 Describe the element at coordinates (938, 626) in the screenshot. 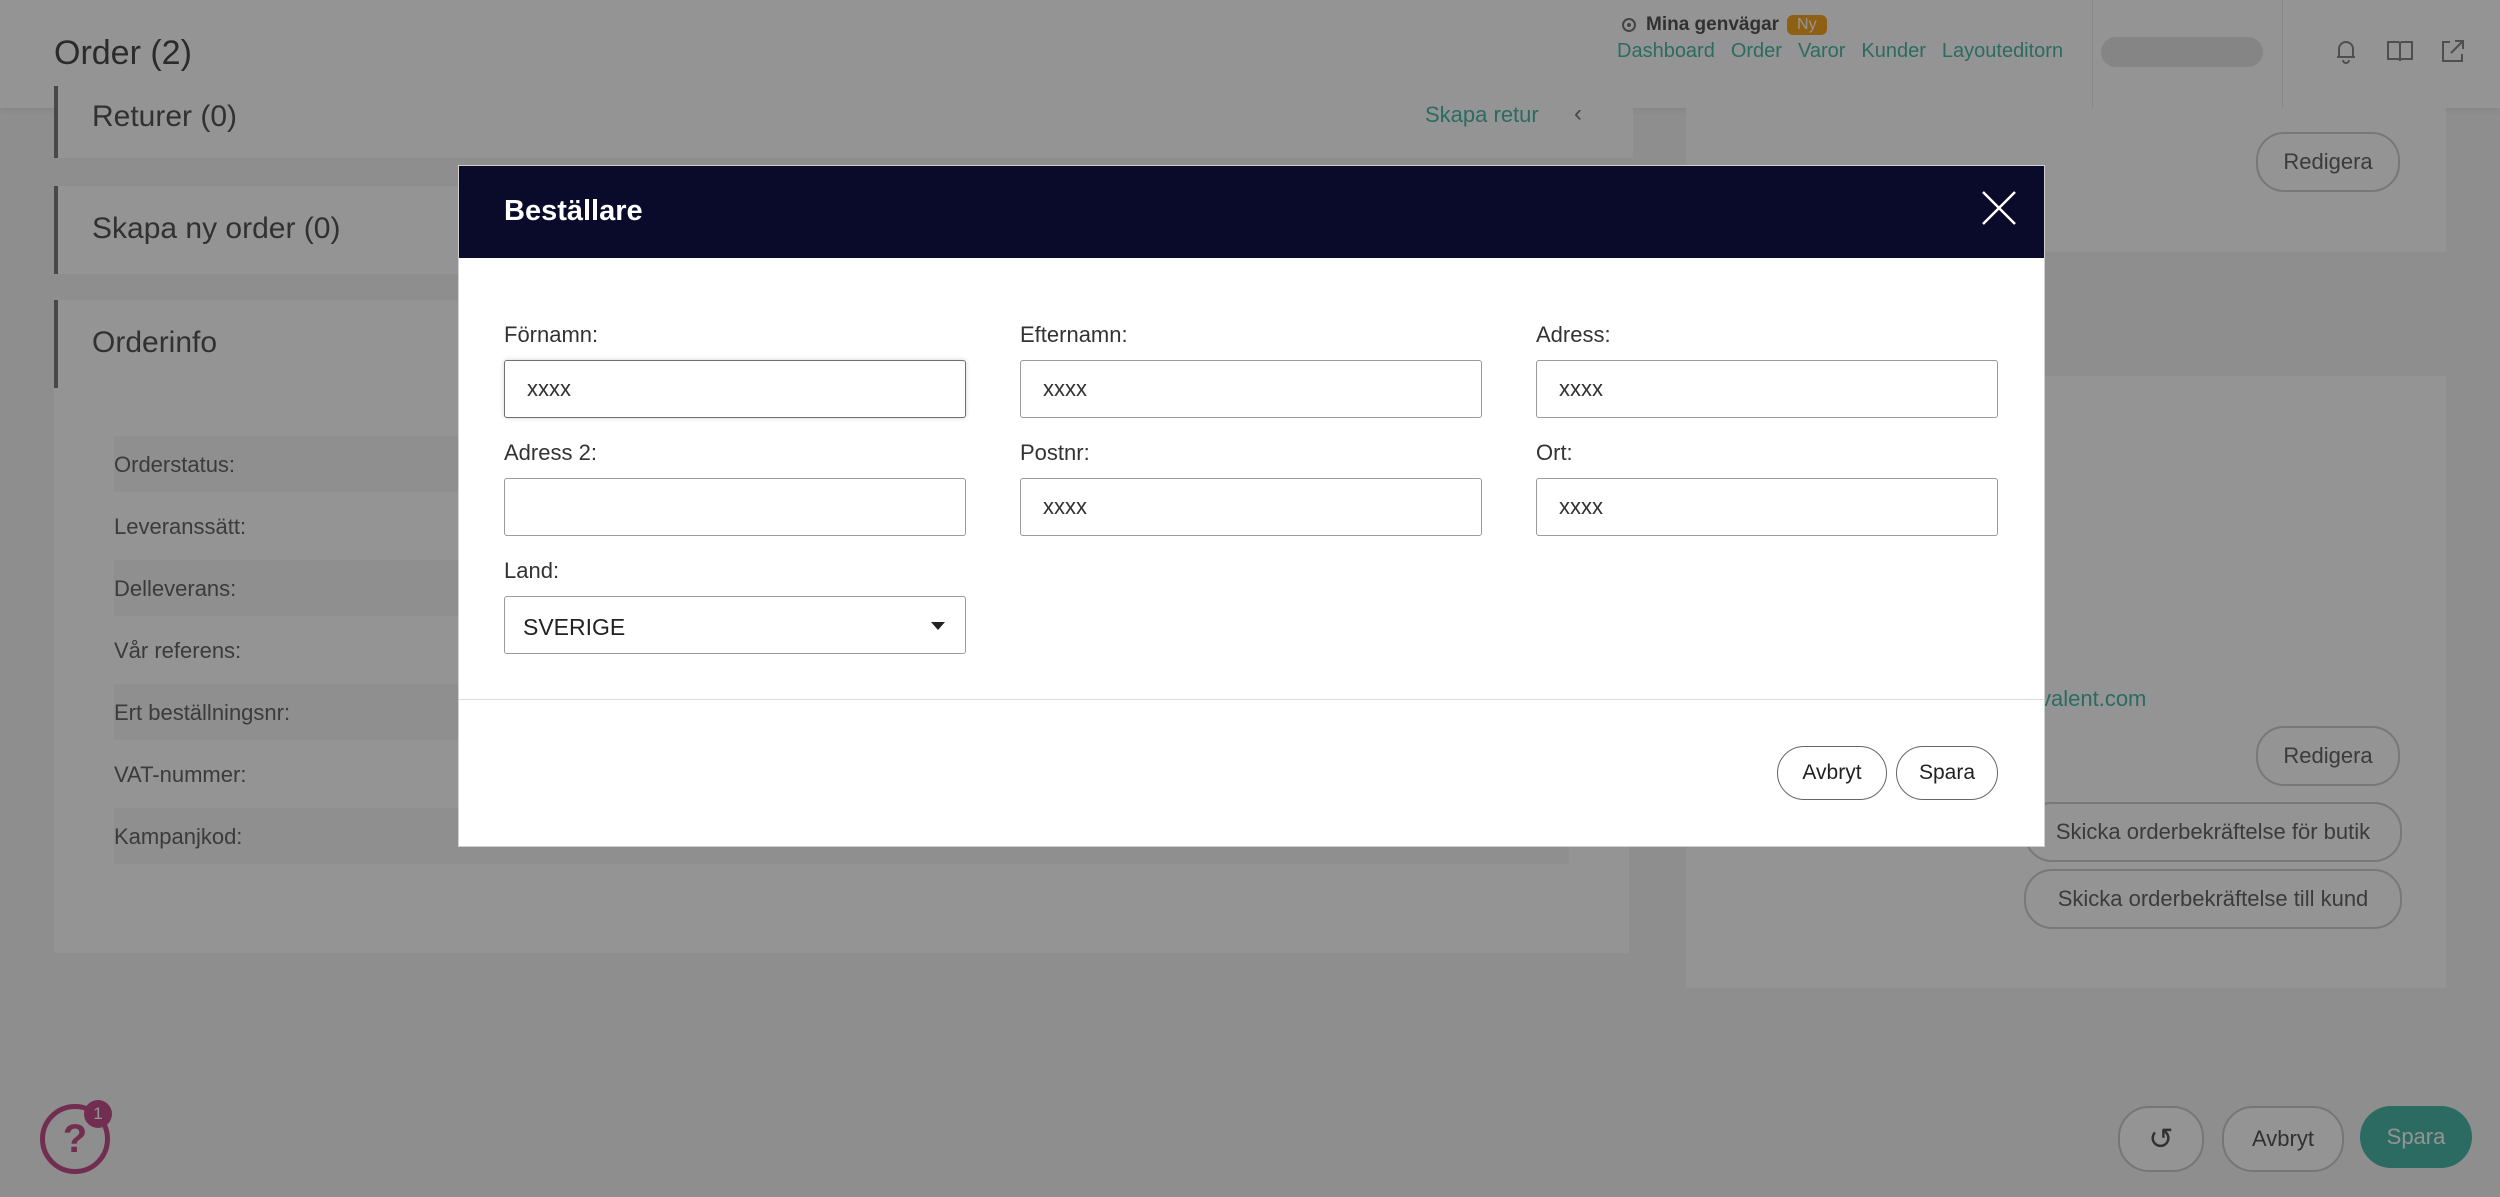

I see `caret-down-icon` at that location.